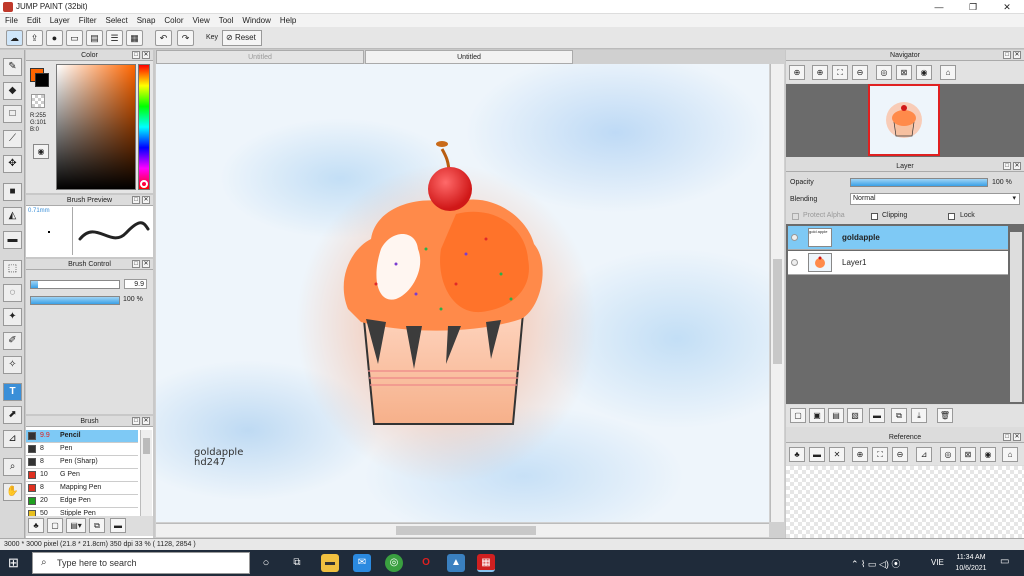 The width and height of the screenshot is (1024, 576). I want to click on brush-item: 50 Stipple Pen, so click(82, 512).